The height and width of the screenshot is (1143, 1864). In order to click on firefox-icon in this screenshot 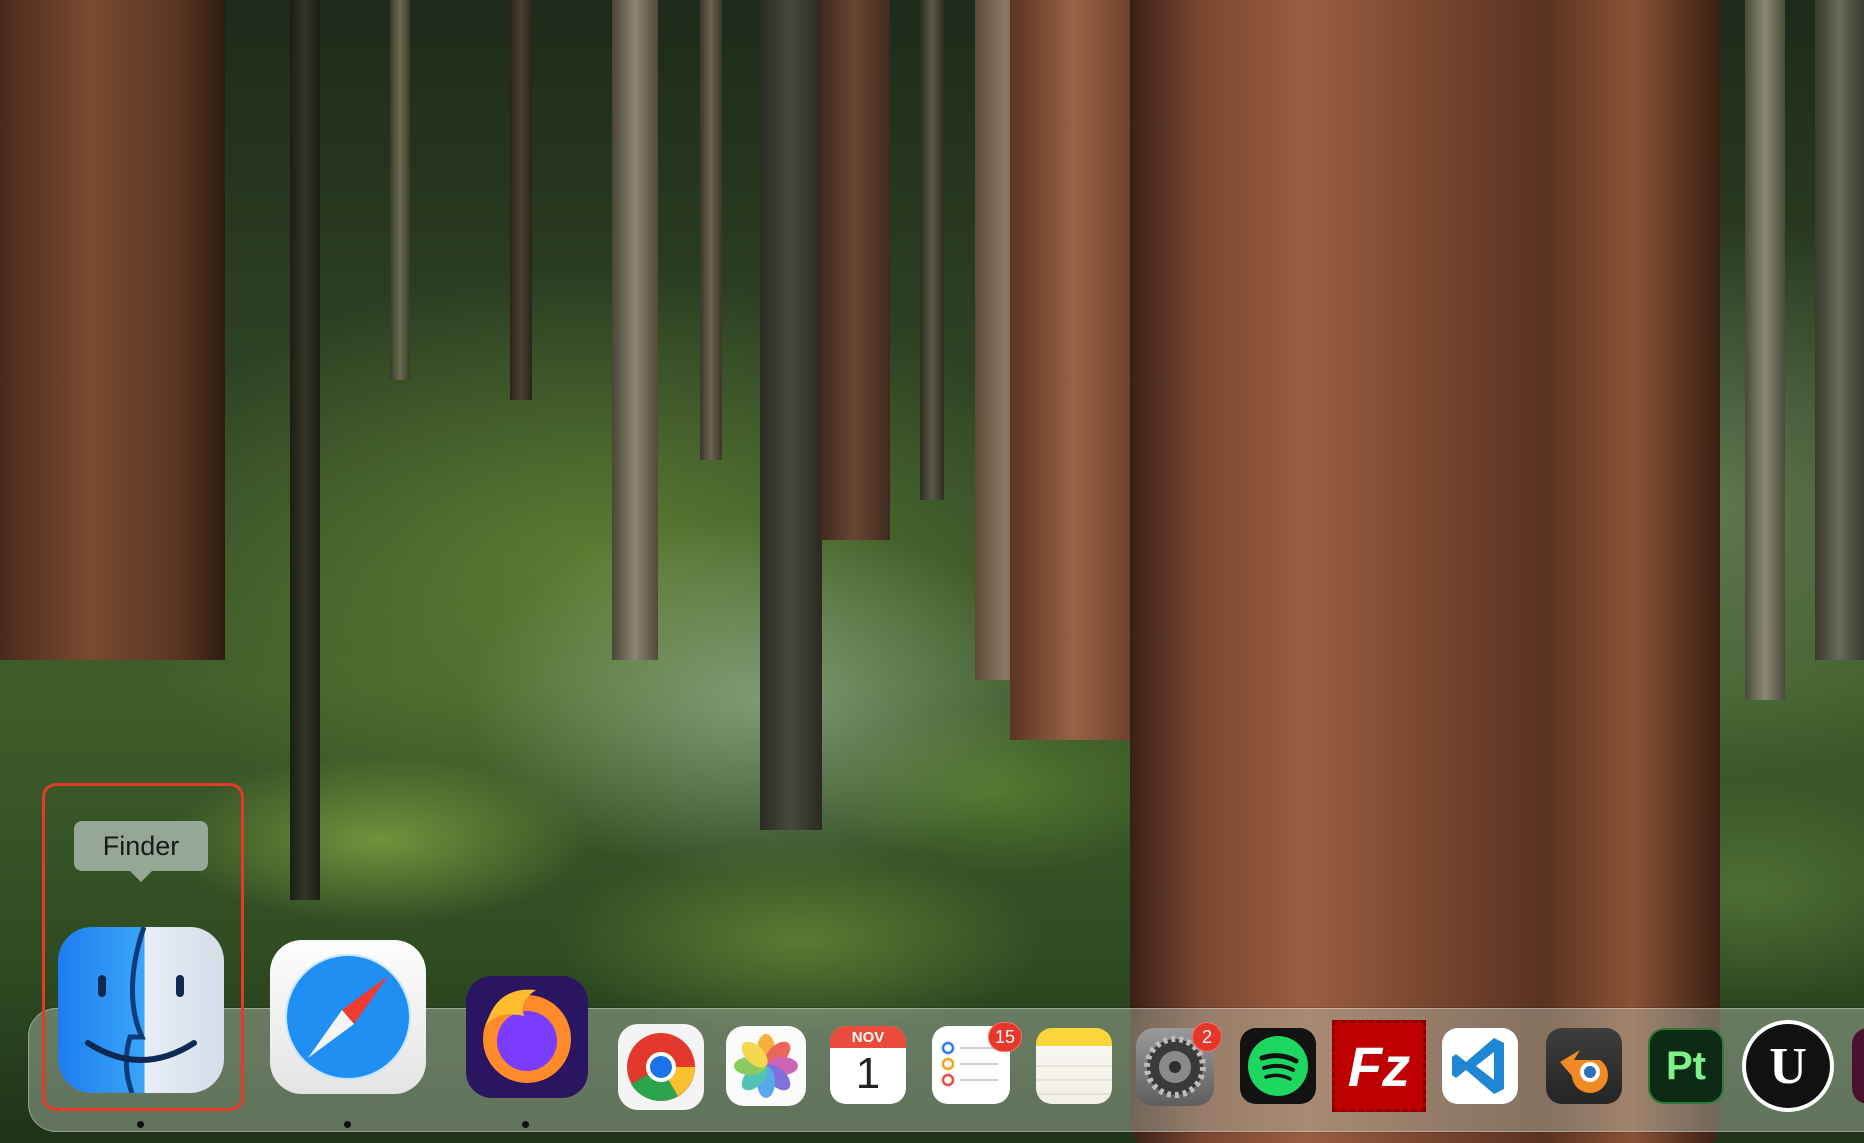, I will do `click(527, 1037)`.